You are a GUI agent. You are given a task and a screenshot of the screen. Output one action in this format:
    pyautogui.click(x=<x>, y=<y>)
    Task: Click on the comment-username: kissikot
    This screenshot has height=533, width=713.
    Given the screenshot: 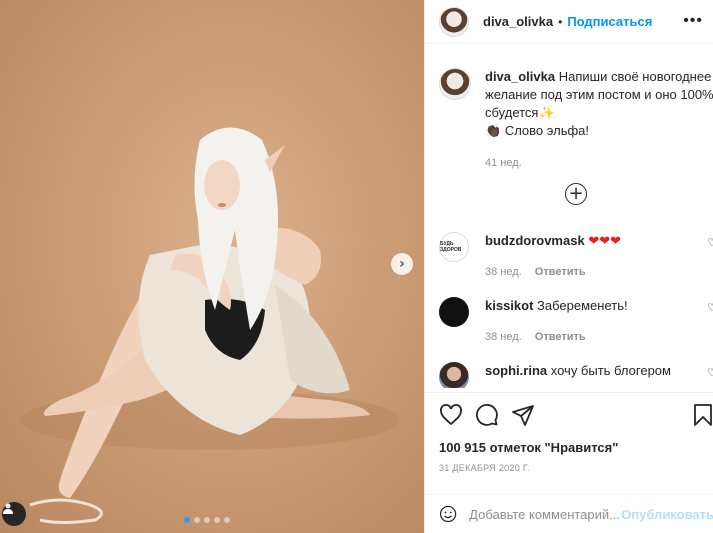 What is the action you would take?
    pyautogui.click(x=509, y=305)
    